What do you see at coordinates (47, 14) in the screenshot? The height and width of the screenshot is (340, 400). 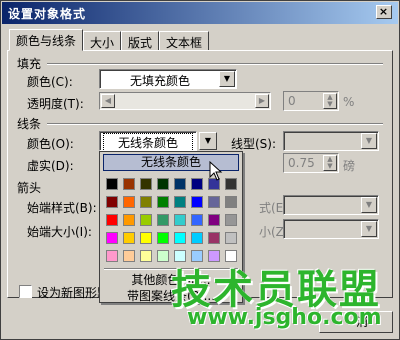 I see `dialog-title: 设置对象格式` at bounding box center [47, 14].